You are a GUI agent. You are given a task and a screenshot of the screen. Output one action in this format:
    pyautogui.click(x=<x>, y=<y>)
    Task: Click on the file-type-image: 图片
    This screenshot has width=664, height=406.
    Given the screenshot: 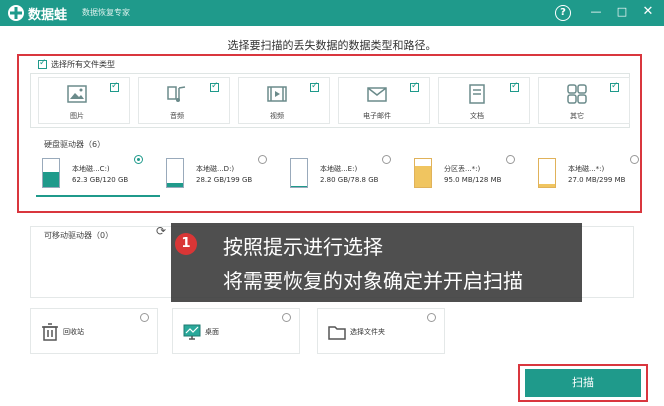 What is the action you would take?
    pyautogui.click(x=84, y=100)
    